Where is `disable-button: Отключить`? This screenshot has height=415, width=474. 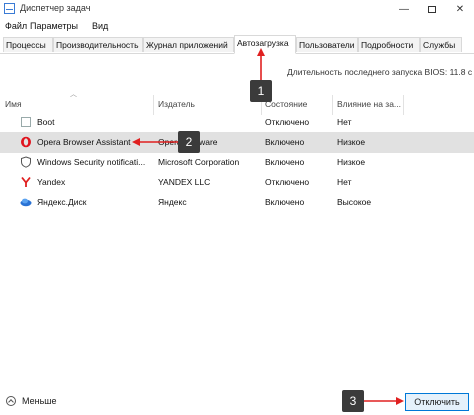 disable-button: Отключить is located at coordinates (437, 402).